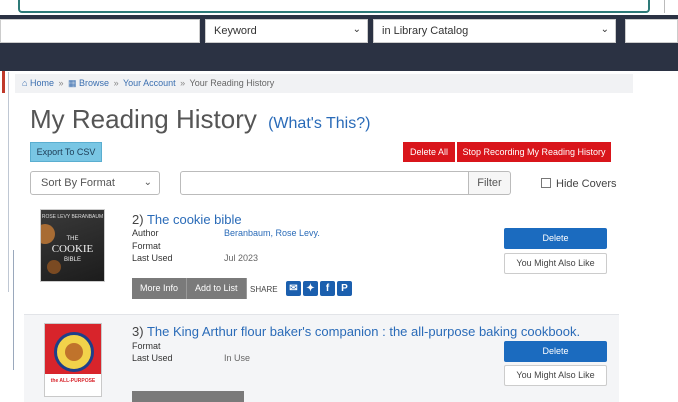 This screenshot has height=402, width=678. What do you see at coordinates (319, 288) in the screenshot?
I see `share-icons: ✉ ✦ f P` at bounding box center [319, 288].